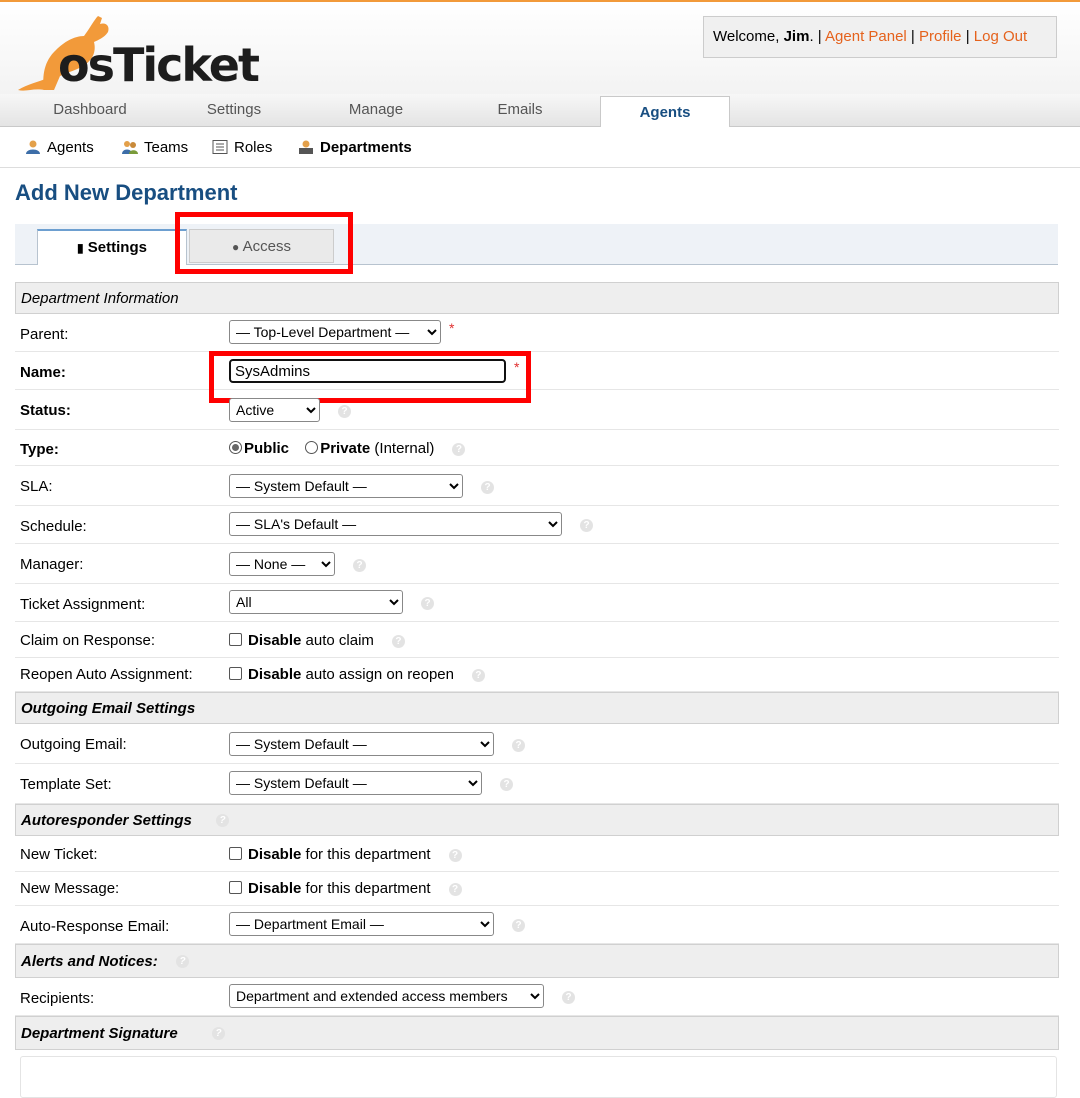 The width and height of the screenshot is (1080, 1098). What do you see at coordinates (89, 961) in the screenshot?
I see `section-label: Alerts and Notices:` at bounding box center [89, 961].